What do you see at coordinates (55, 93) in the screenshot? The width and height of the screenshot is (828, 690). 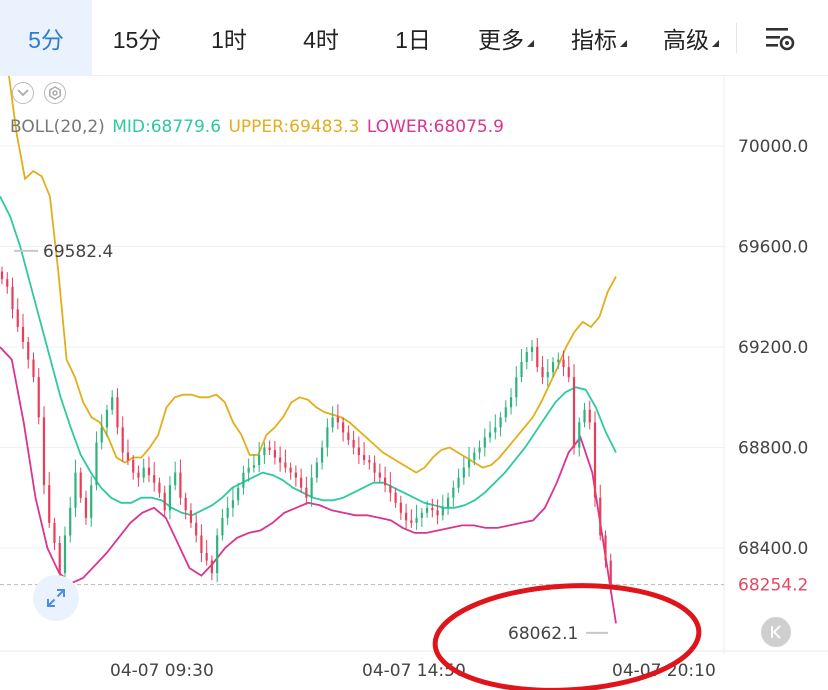 I see `hexagon-gear-icon` at bounding box center [55, 93].